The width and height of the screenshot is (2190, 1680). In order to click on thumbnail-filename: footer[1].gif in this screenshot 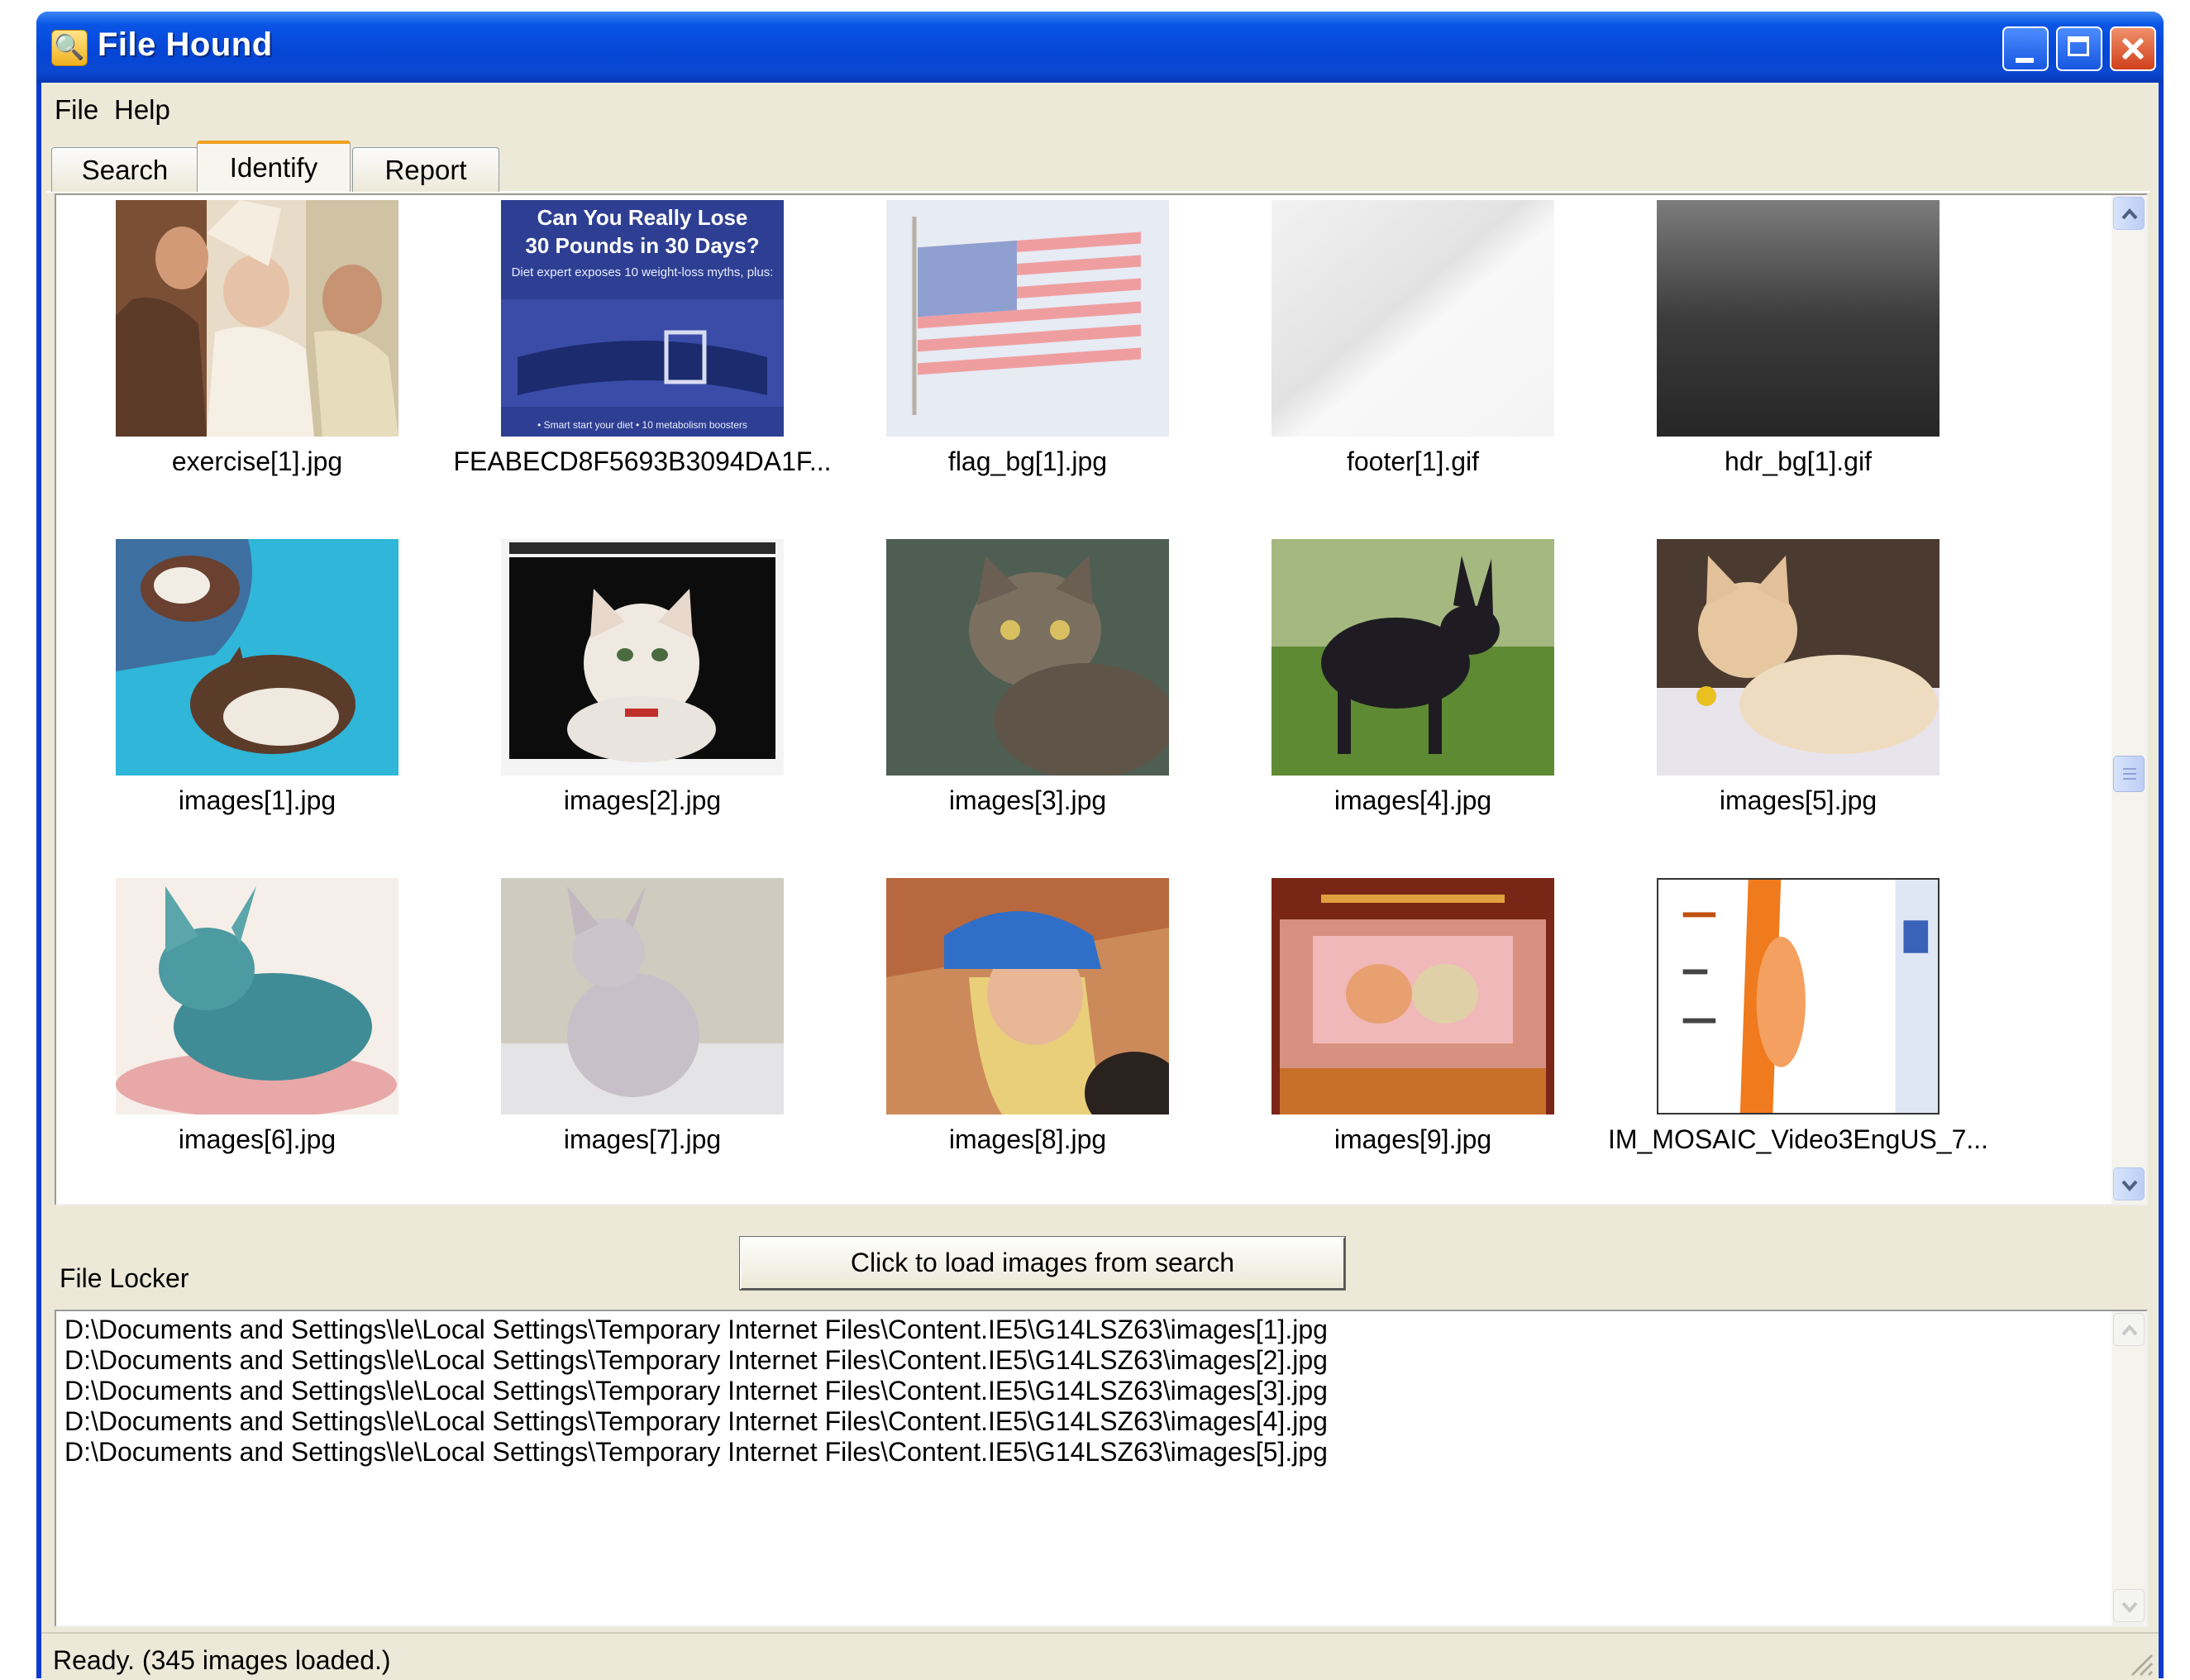, I will do `click(1413, 461)`.